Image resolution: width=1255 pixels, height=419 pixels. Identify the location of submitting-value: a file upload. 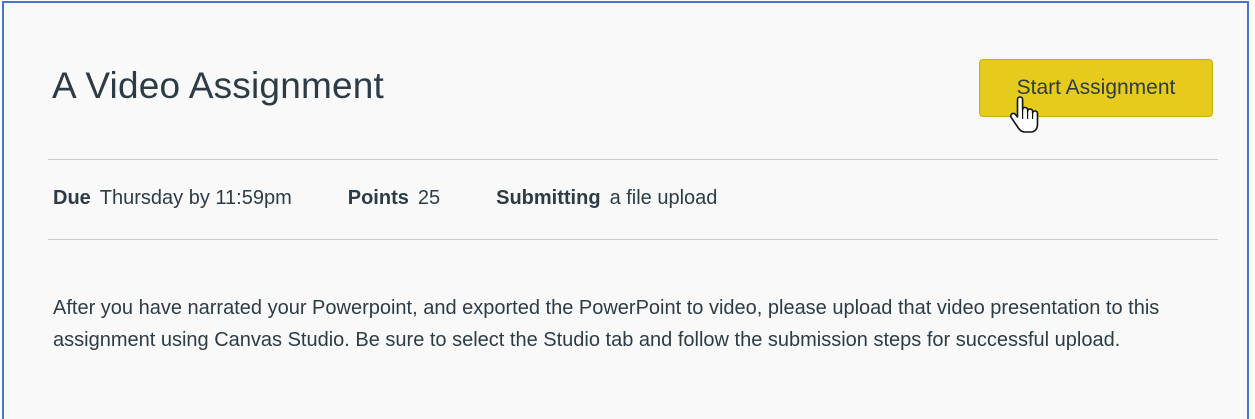
(663, 198).